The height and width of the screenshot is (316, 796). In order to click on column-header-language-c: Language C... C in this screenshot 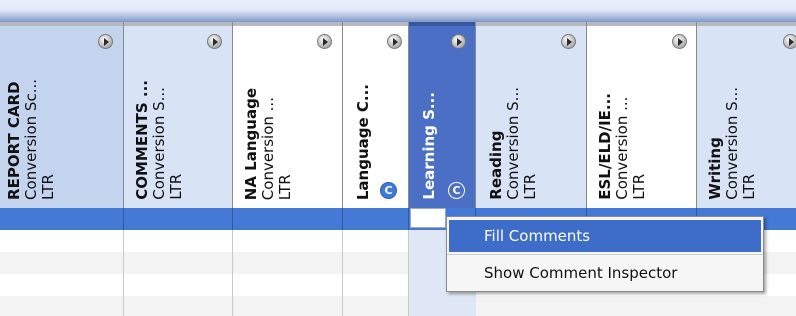, I will do `click(376, 115)`.